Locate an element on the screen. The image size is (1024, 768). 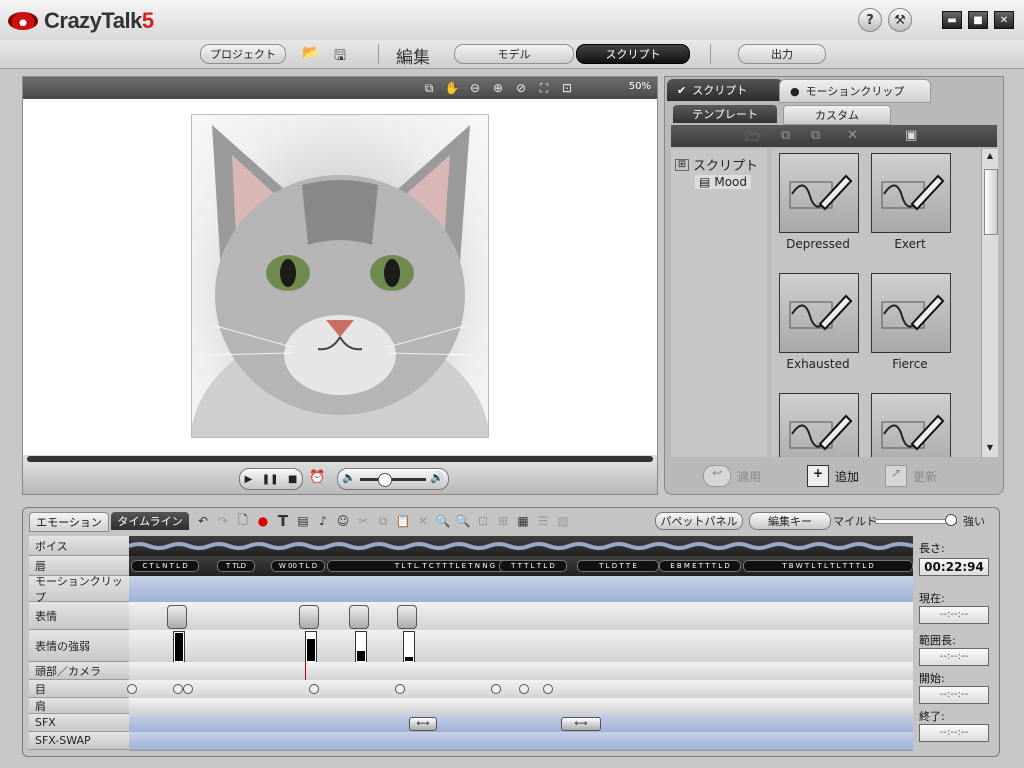
thumb-exhausted is located at coordinates (819, 313).